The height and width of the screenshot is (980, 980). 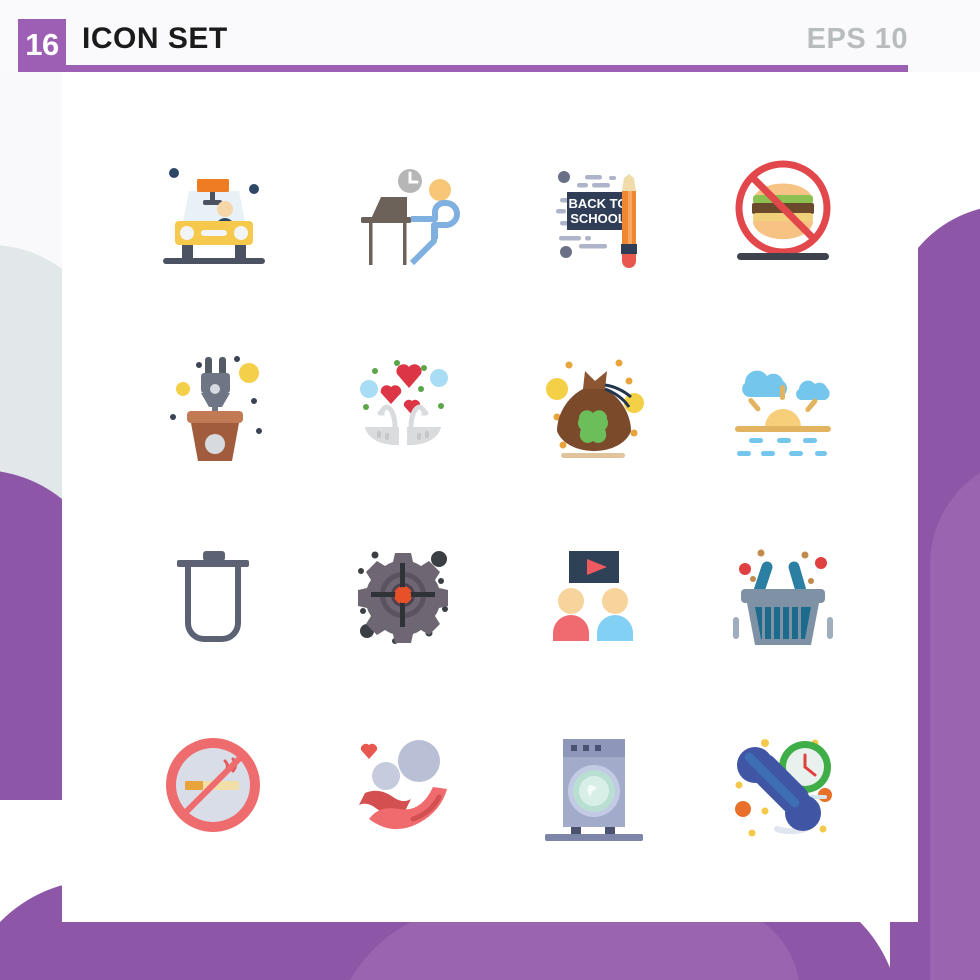 I want to click on icon-cell-clover-money-sack, so click(x=593, y=405).